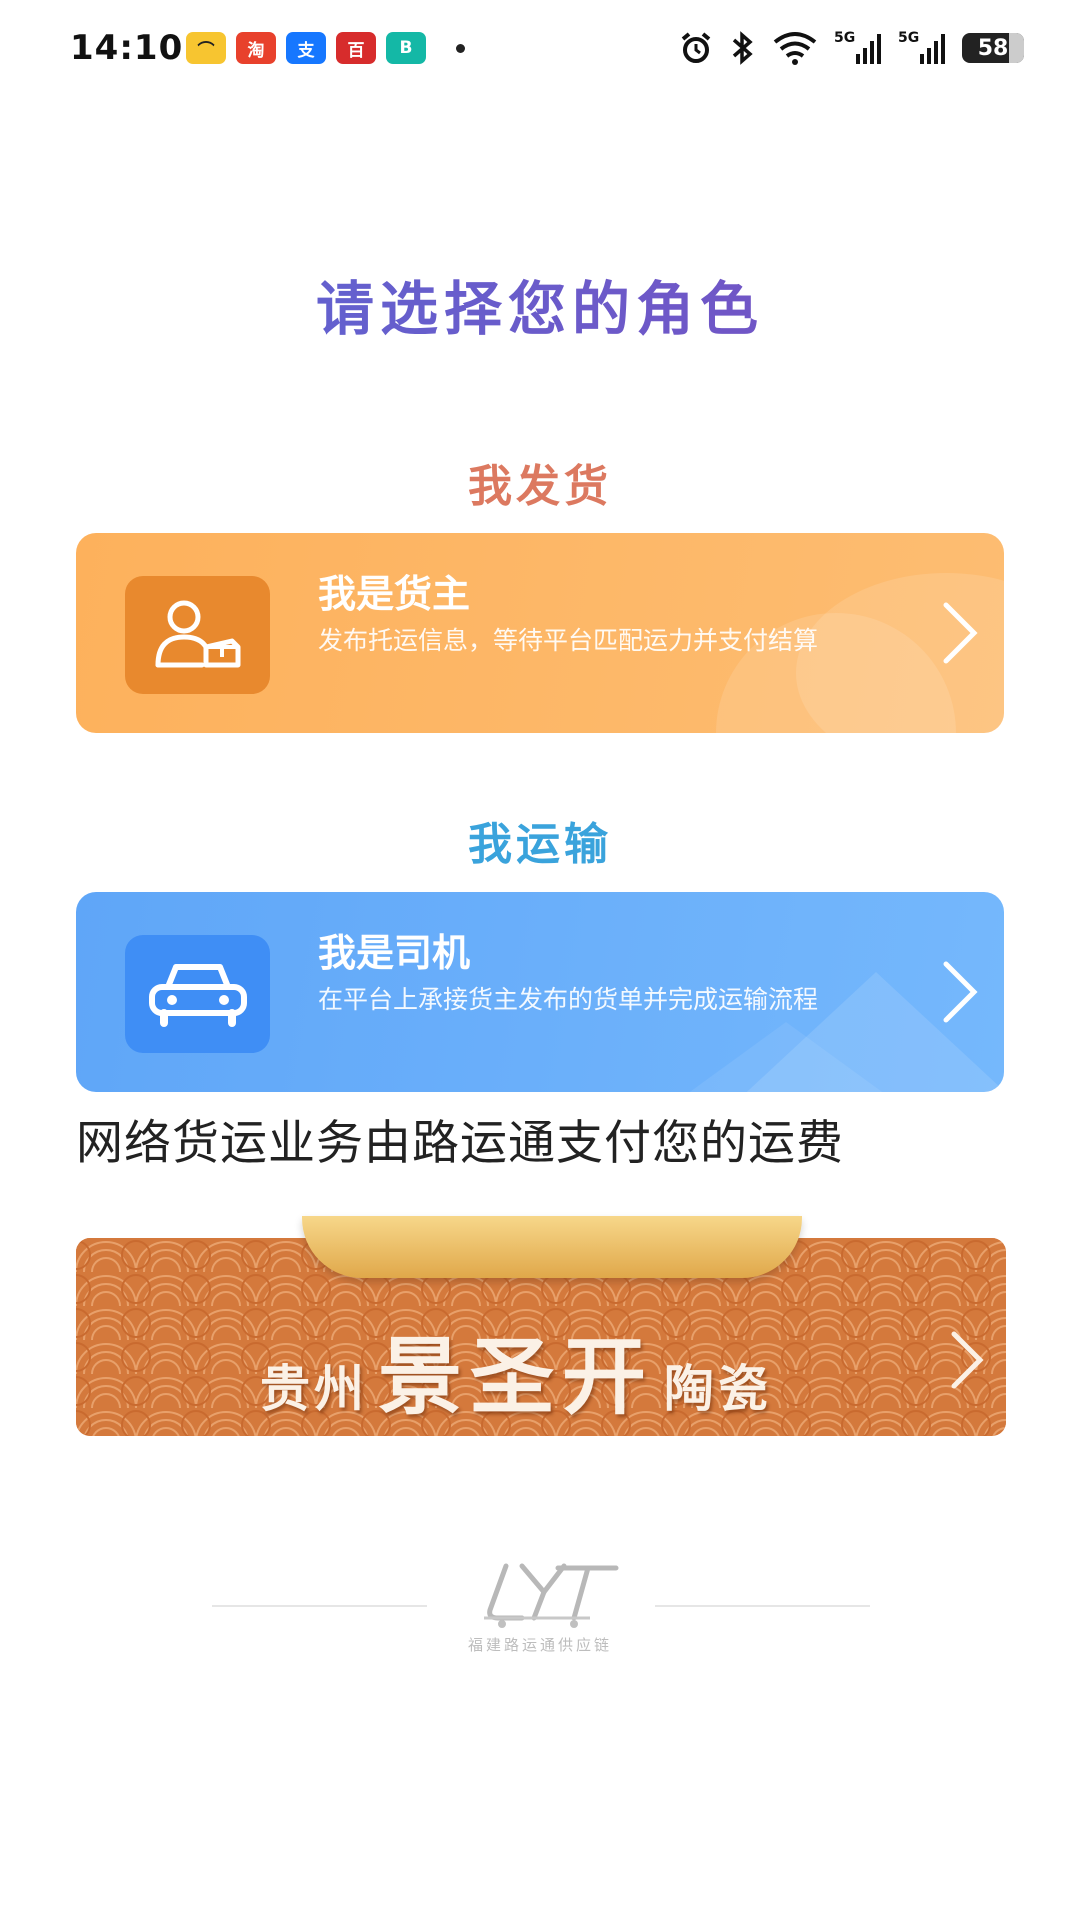 This screenshot has width=1080, height=1920. I want to click on payment-notice: 网络货运业务由路运通支付您的运费, so click(460, 1143).